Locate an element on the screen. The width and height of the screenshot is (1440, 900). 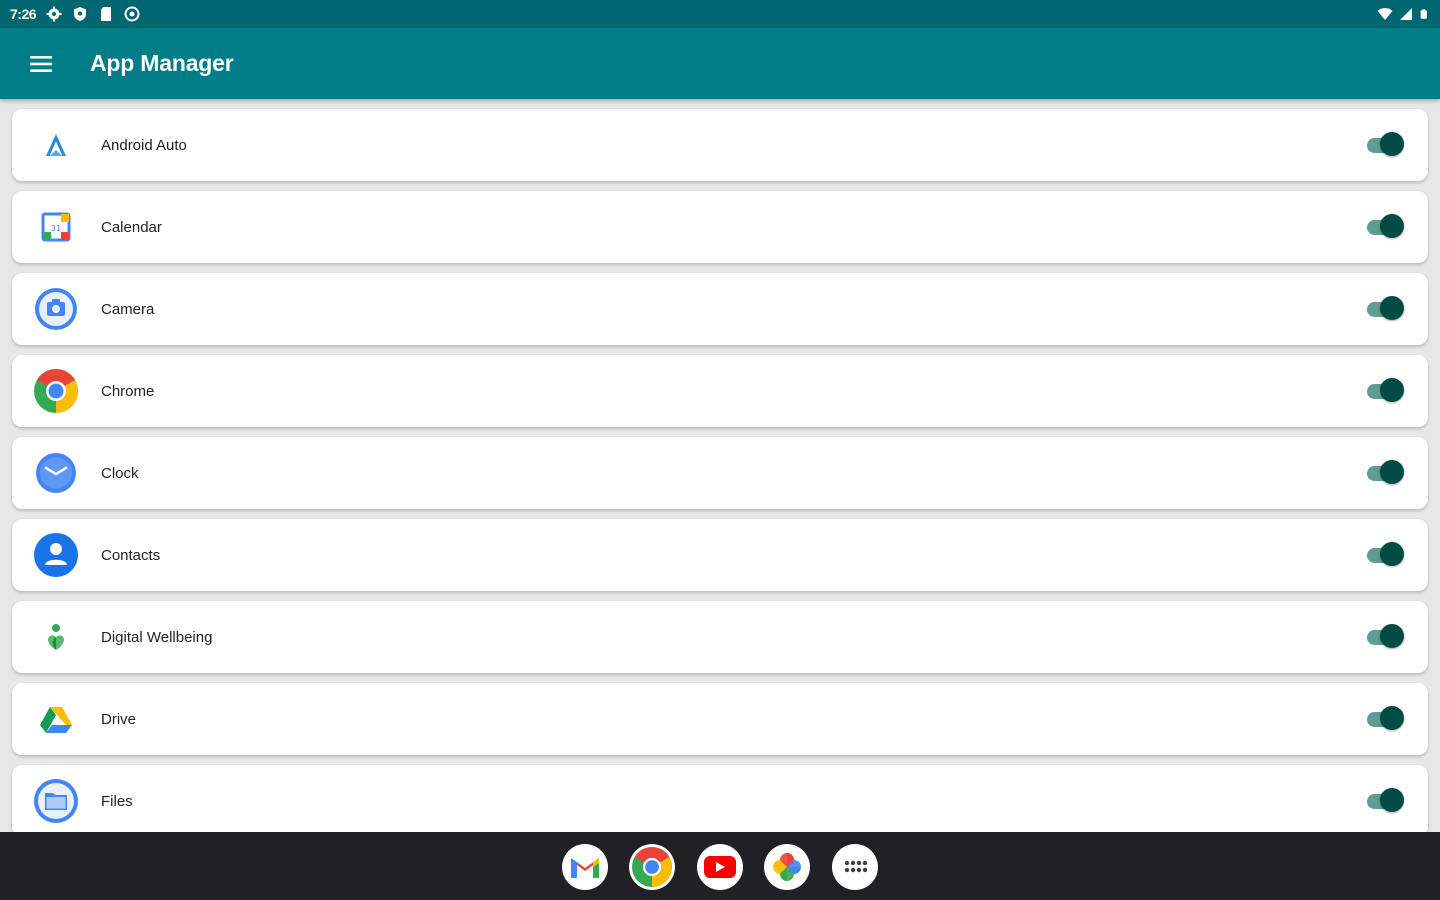
photos-icon is located at coordinates (787, 867).